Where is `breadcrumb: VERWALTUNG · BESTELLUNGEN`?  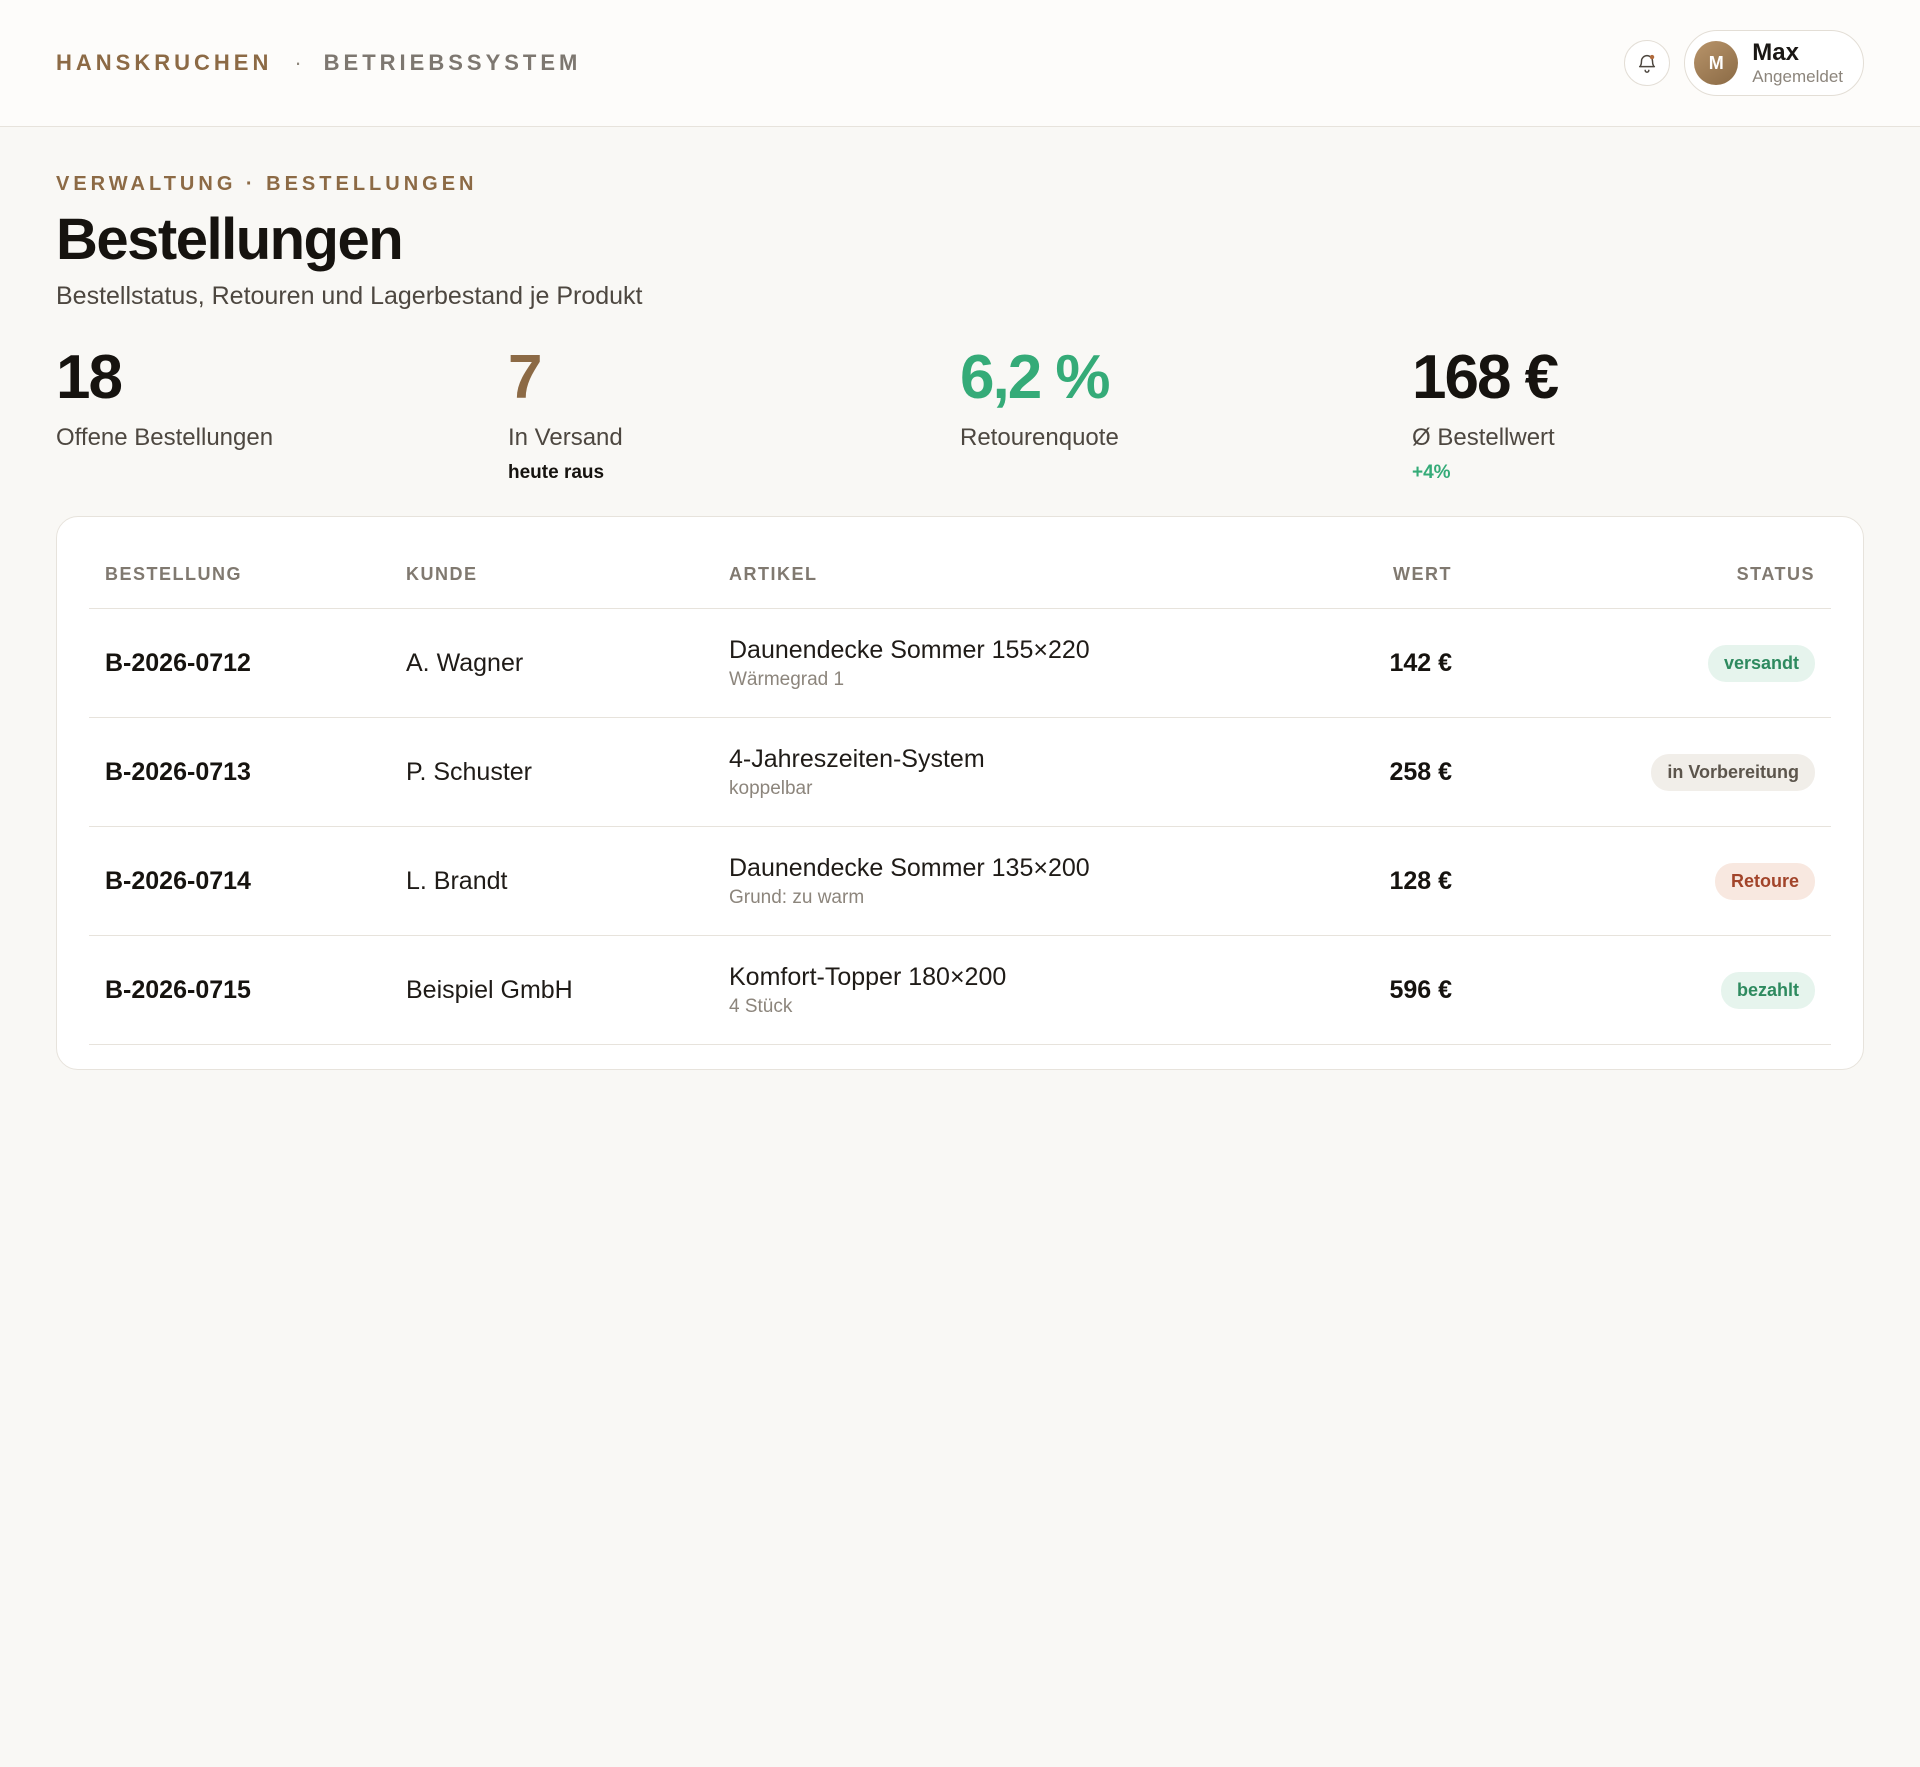
breadcrumb: VERWALTUNG · BESTELLUNGEN is located at coordinates (267, 184).